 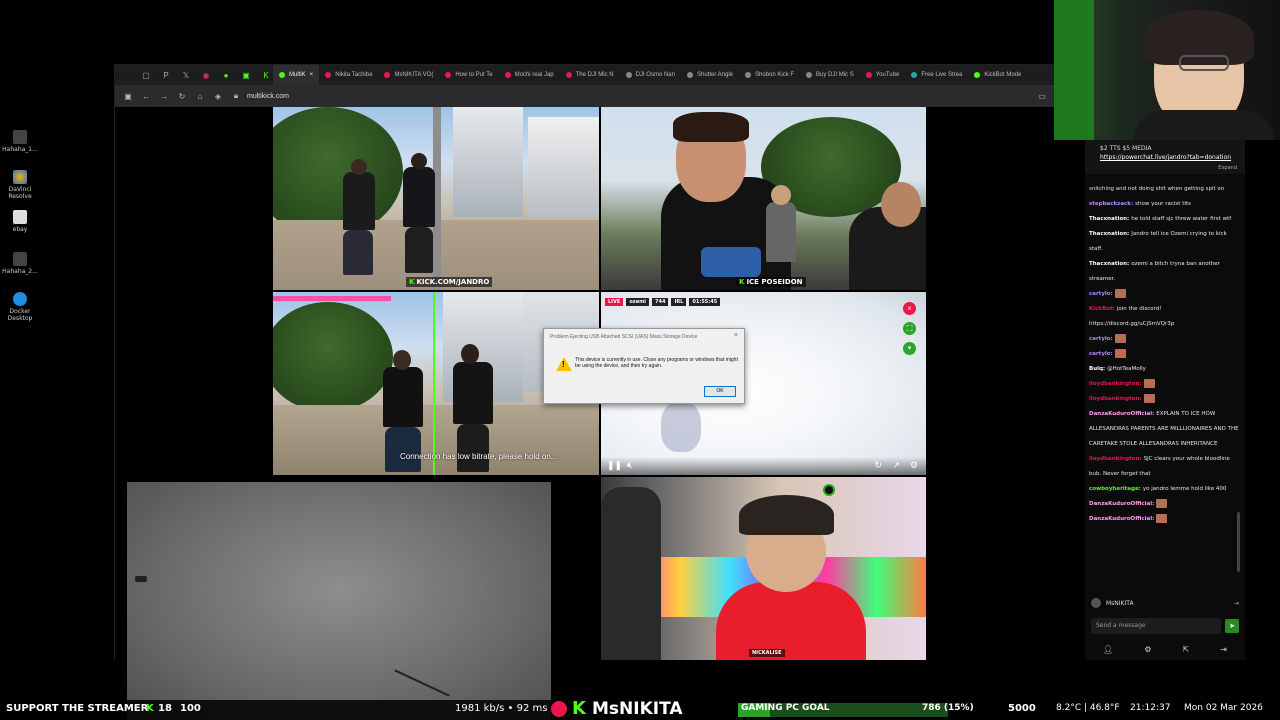 I want to click on warning-icon: !, so click(x=564, y=364).